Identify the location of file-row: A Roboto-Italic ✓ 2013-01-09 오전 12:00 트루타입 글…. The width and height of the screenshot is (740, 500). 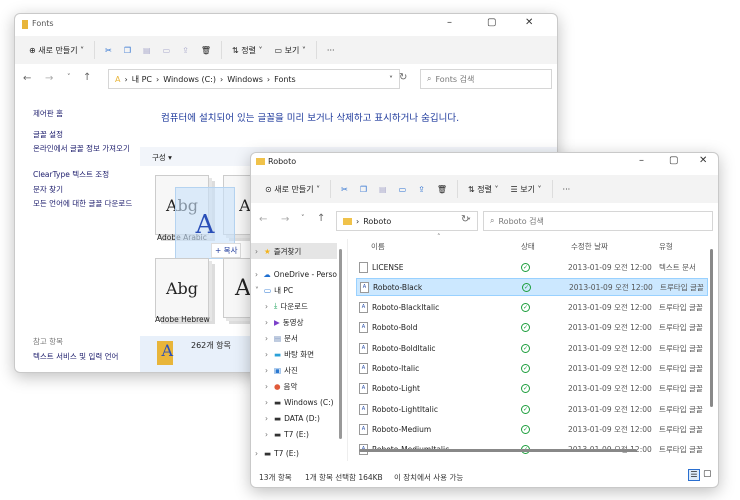
(532, 369).